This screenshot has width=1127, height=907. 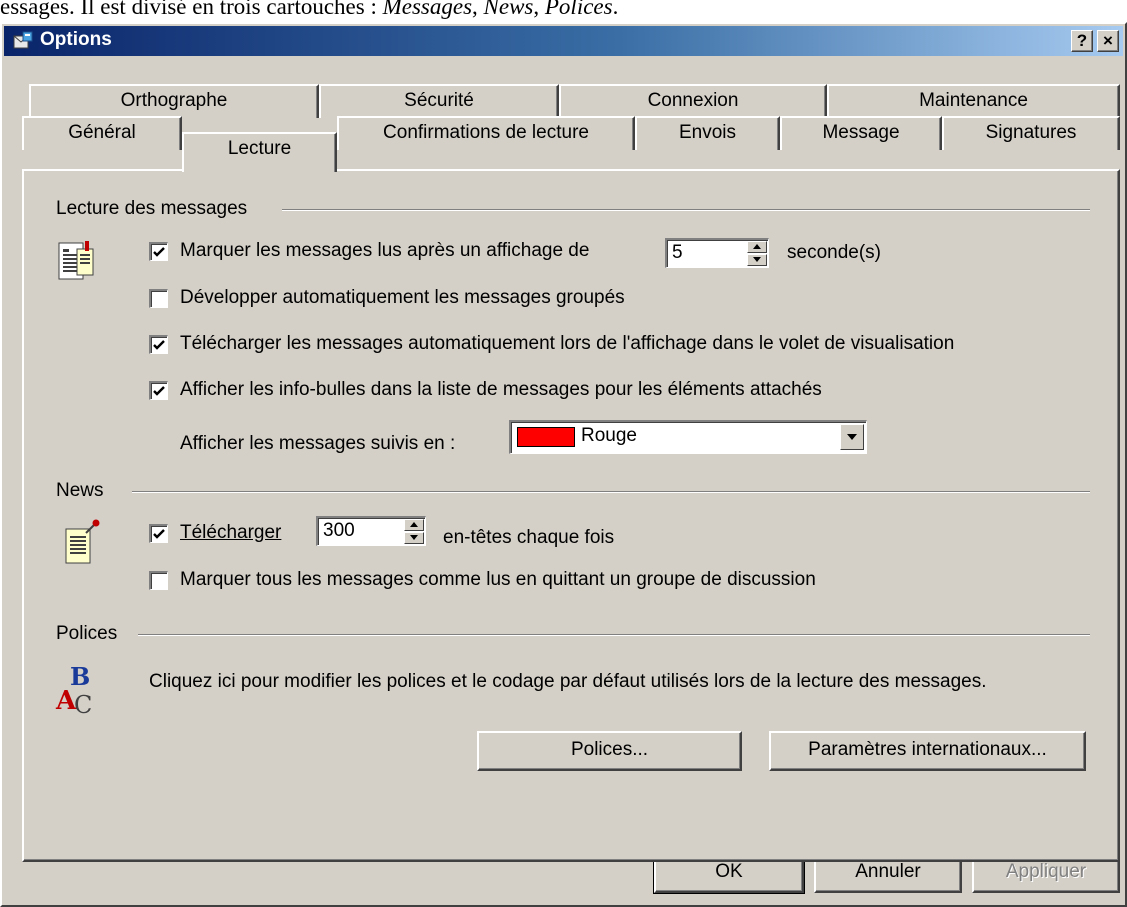 I want to click on svg-text: C, so click(x=83, y=704).